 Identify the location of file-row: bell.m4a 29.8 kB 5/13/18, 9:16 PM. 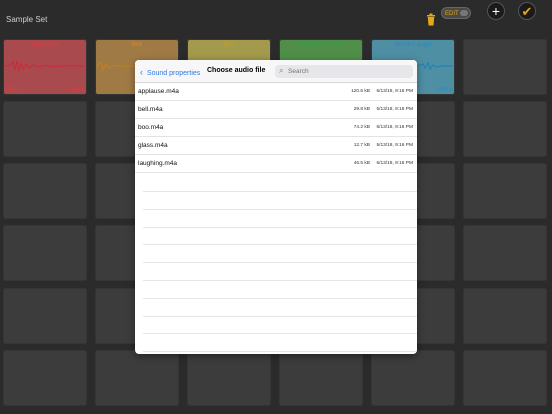
(276, 110).